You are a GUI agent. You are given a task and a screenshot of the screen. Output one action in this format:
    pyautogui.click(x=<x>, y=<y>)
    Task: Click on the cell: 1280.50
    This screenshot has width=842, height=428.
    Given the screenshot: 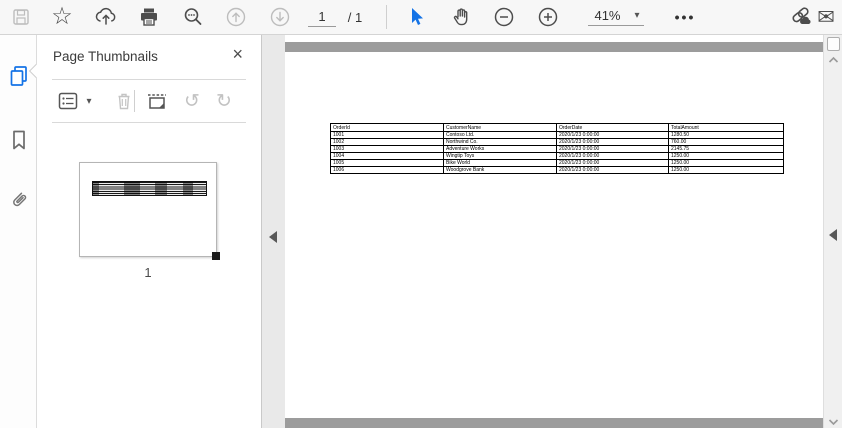 What is the action you would take?
    pyautogui.click(x=726, y=135)
    